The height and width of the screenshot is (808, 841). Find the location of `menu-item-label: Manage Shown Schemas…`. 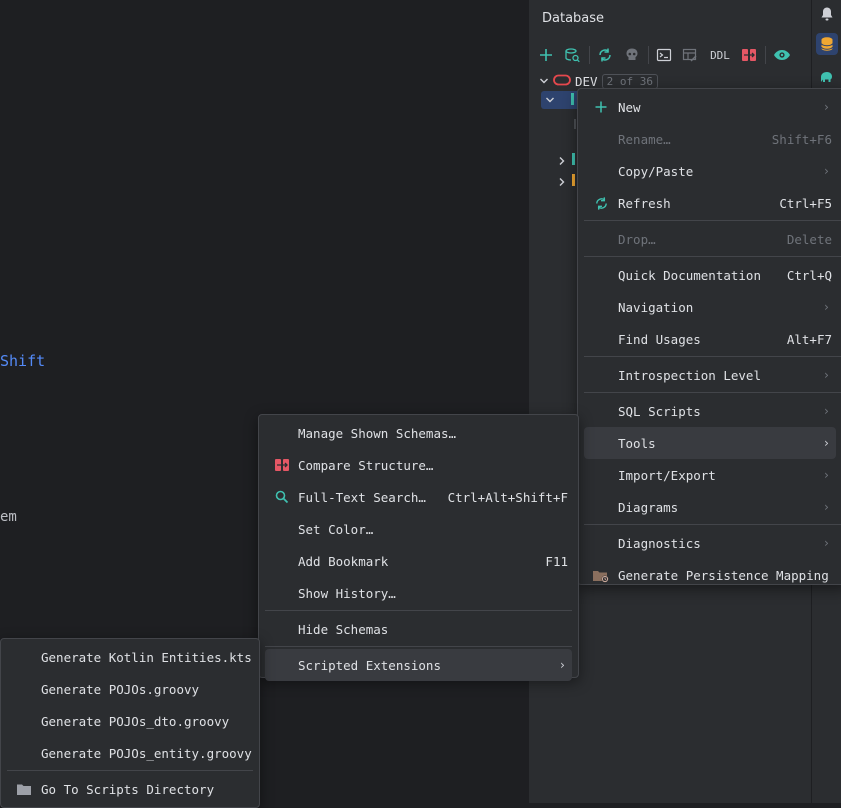

menu-item-label: Manage Shown Schemas… is located at coordinates (377, 433).